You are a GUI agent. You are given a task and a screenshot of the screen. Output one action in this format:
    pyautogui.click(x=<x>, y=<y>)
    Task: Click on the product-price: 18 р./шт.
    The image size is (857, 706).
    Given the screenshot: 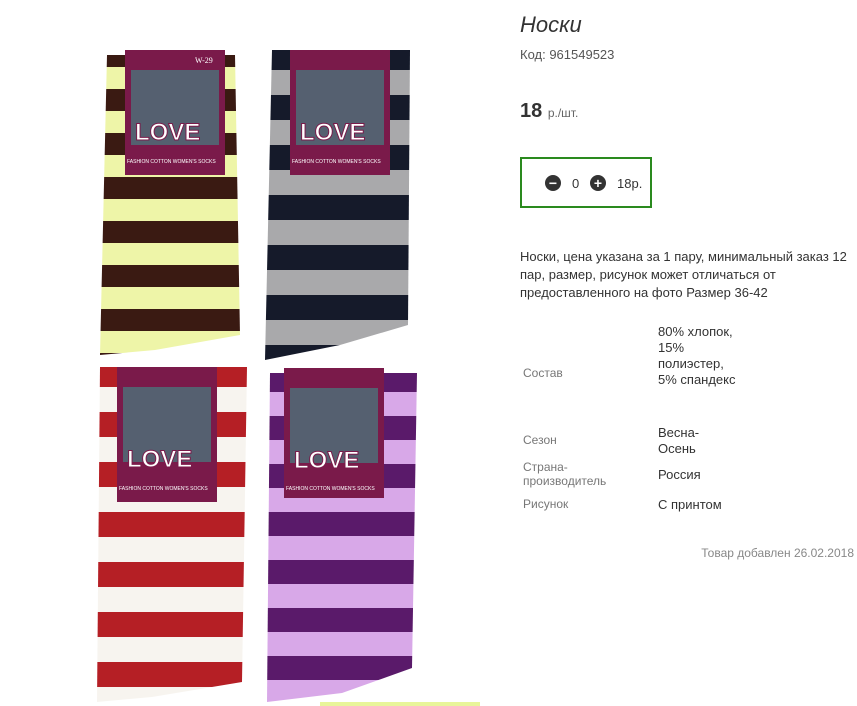 What is the action you would take?
    pyautogui.click(x=549, y=111)
    